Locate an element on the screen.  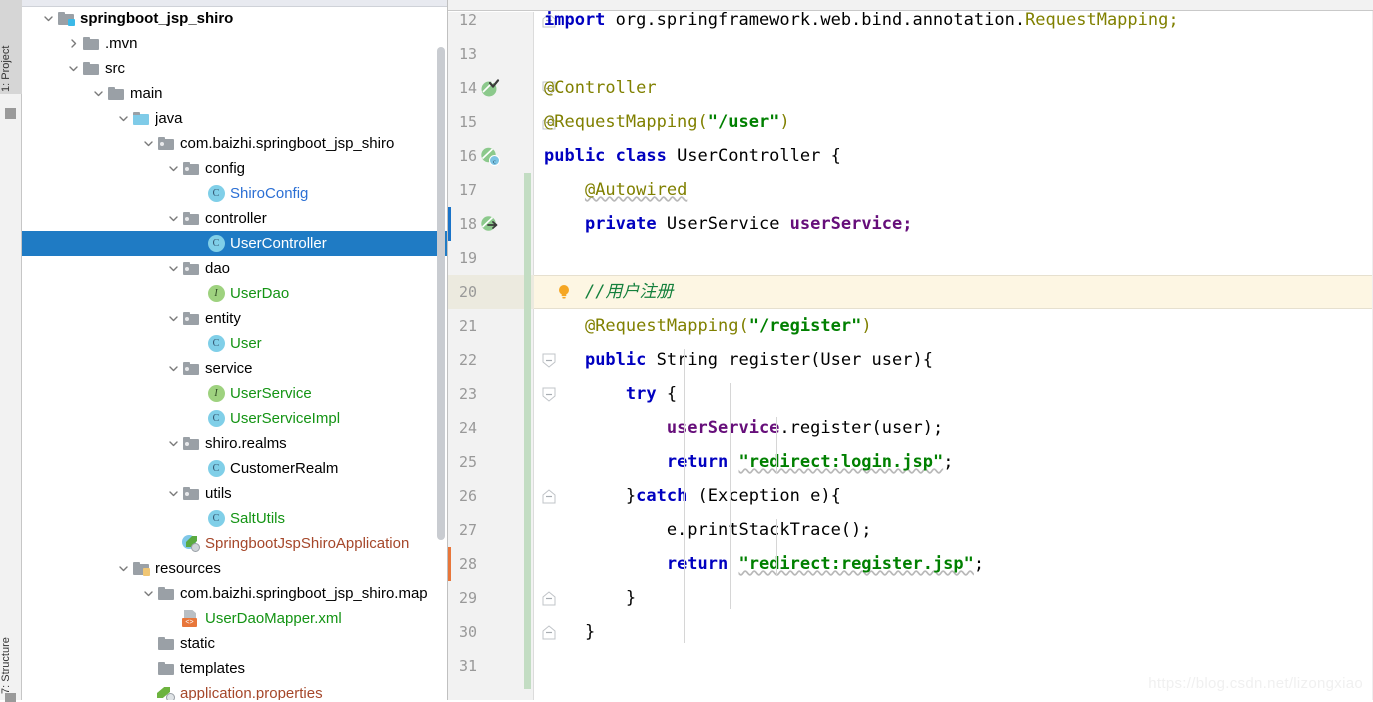
tree-item: shiro.realms is located at coordinates (234, 443).